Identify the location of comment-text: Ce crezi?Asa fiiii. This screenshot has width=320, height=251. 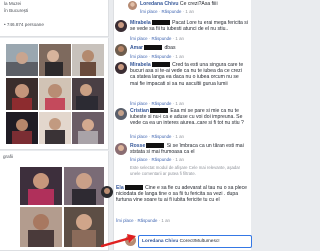
(198, 4).